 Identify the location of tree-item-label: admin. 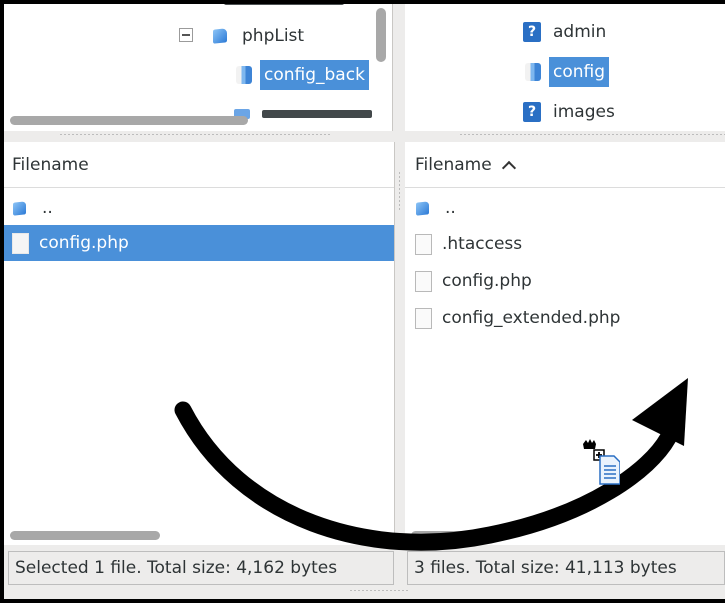
(580, 32).